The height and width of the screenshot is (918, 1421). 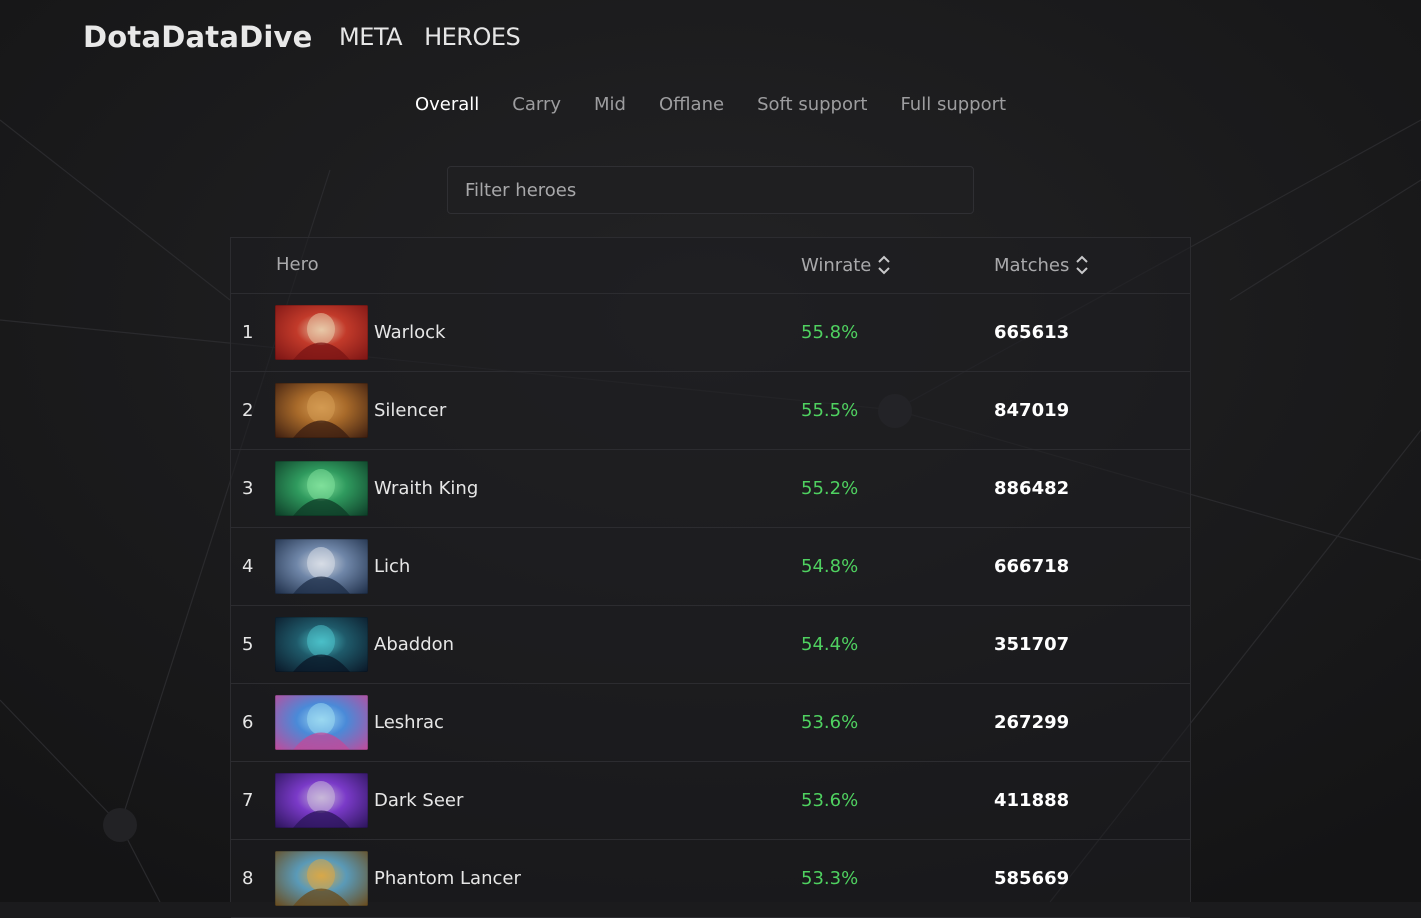 I want to click on tab-offlane: Offlane, so click(x=691, y=104).